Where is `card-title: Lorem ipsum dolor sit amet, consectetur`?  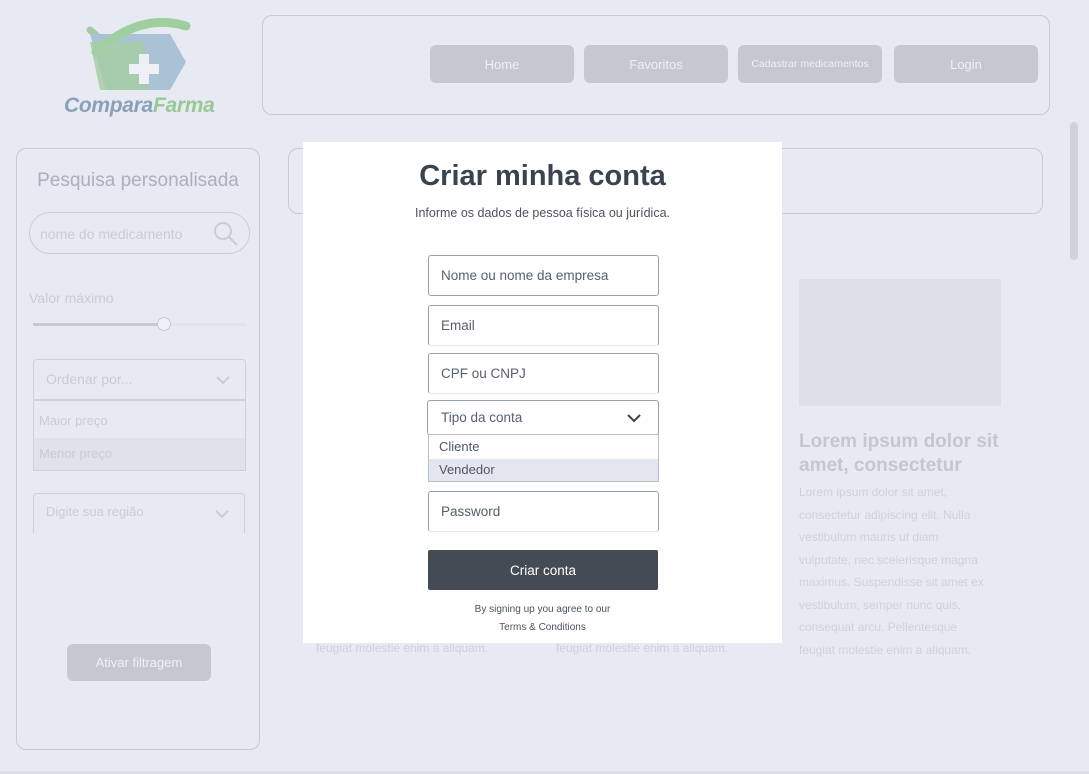 card-title: Lorem ipsum dolor sit amet, consectetur is located at coordinates (899, 453).